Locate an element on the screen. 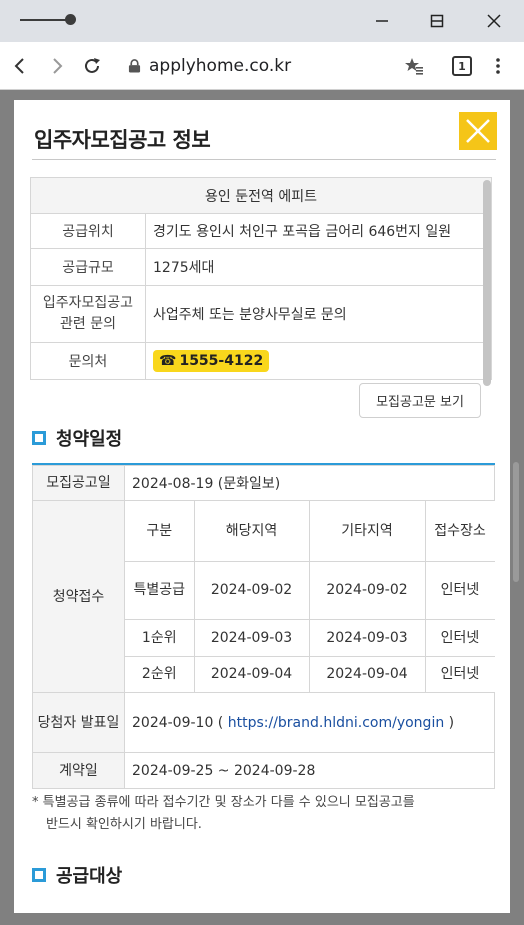  column-header: 해당지역 is located at coordinates (251, 531).